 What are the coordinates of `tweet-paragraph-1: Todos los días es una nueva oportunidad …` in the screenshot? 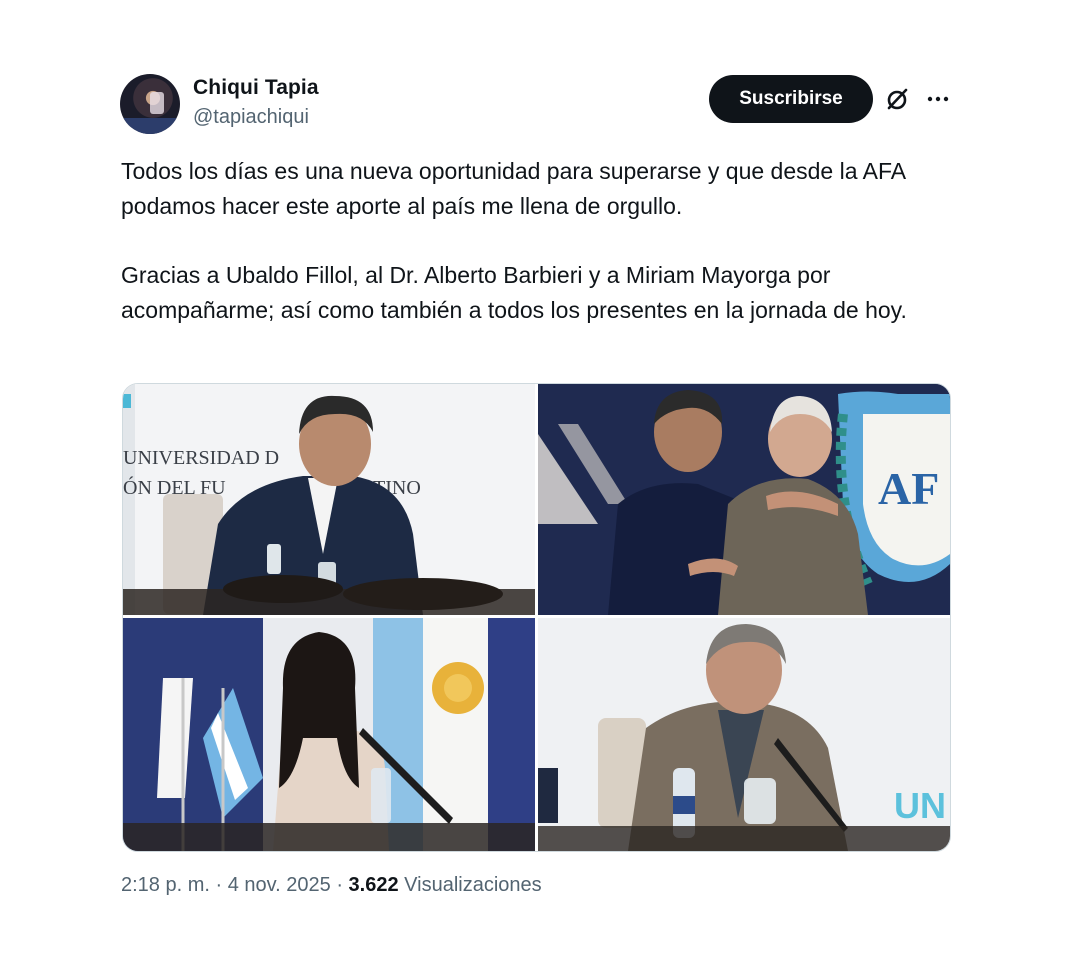 It's located at (513, 188).